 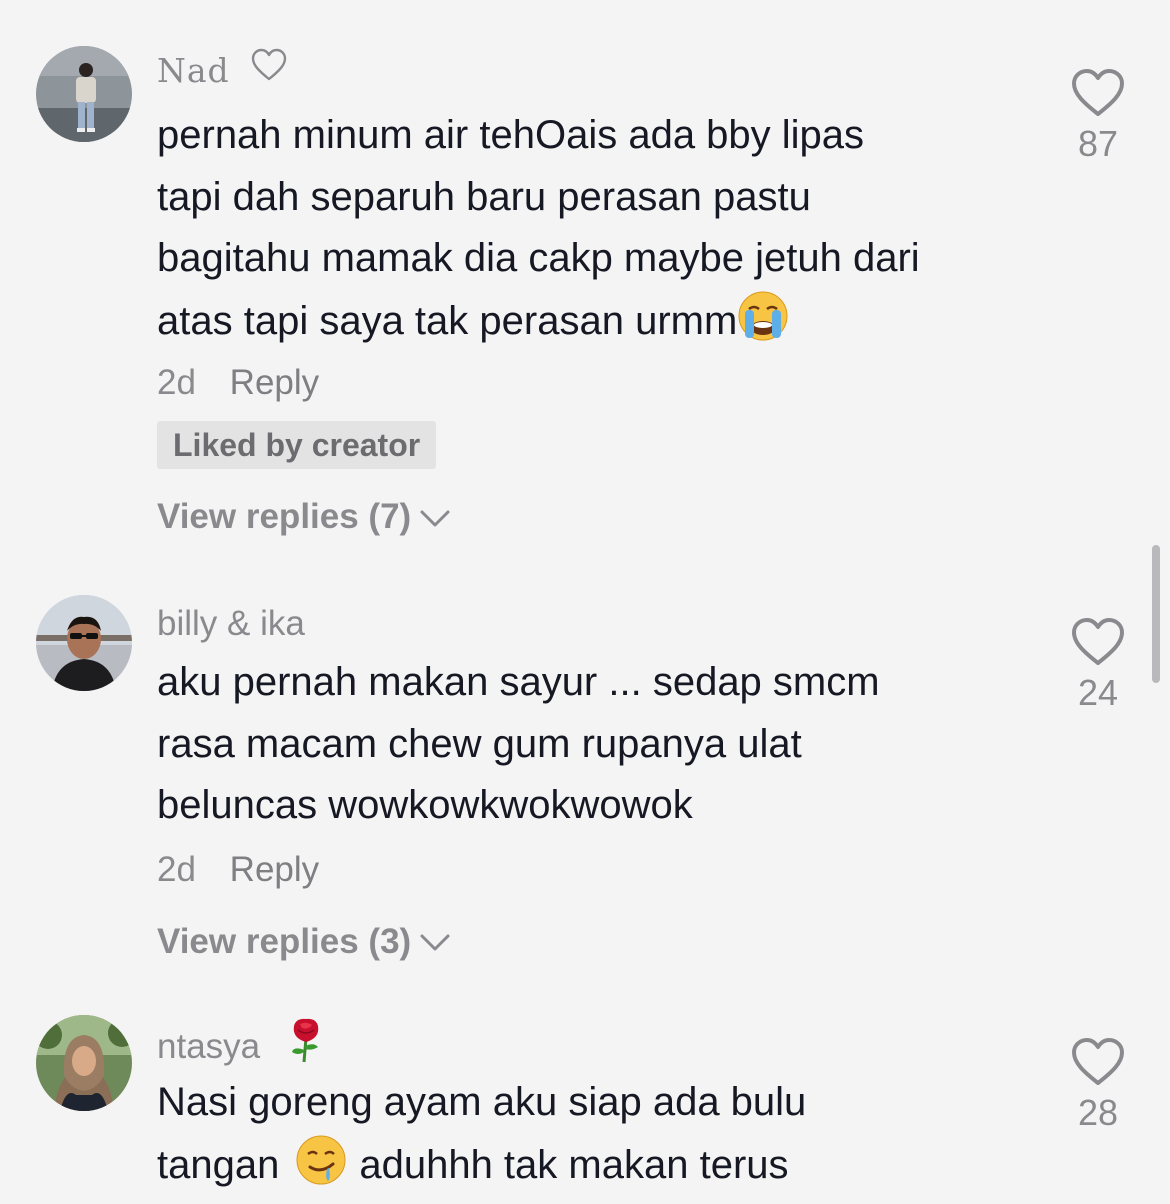 What do you see at coordinates (447, 320) in the screenshot?
I see `comment-line: atas tapi saya tak perasan urmm` at bounding box center [447, 320].